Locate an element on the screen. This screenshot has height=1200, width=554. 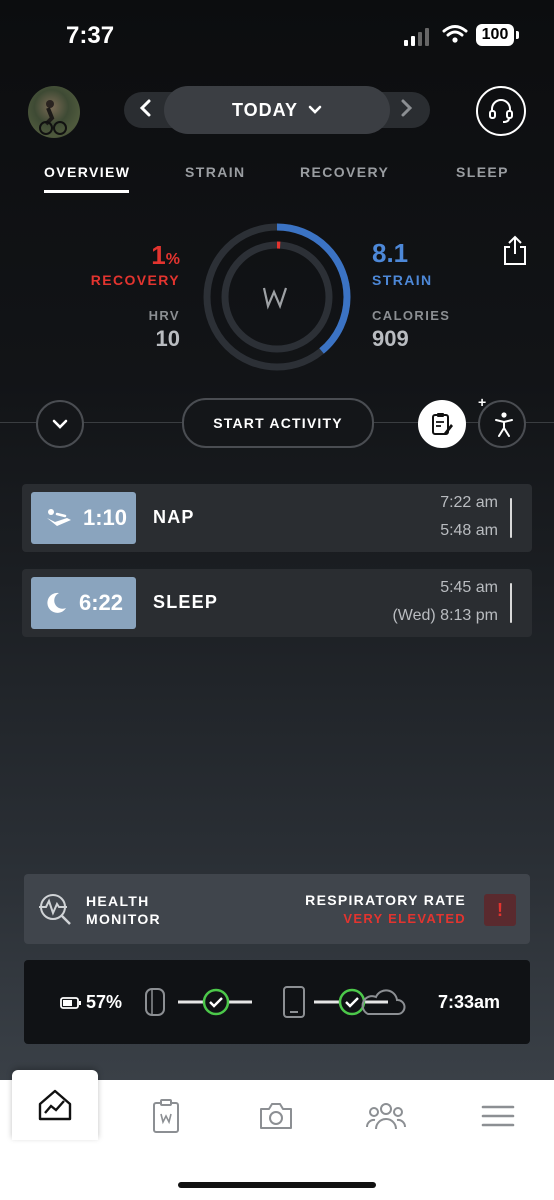
cyclist-photo is located at coordinates (53, 117).